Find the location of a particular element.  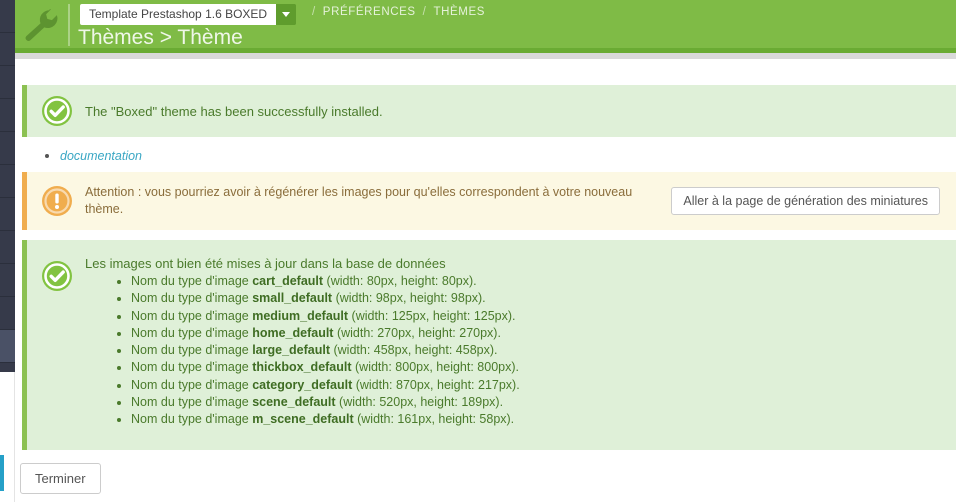

breadcrumb: / PRÉFÉRENCES / THÈMES is located at coordinates (395, 12).